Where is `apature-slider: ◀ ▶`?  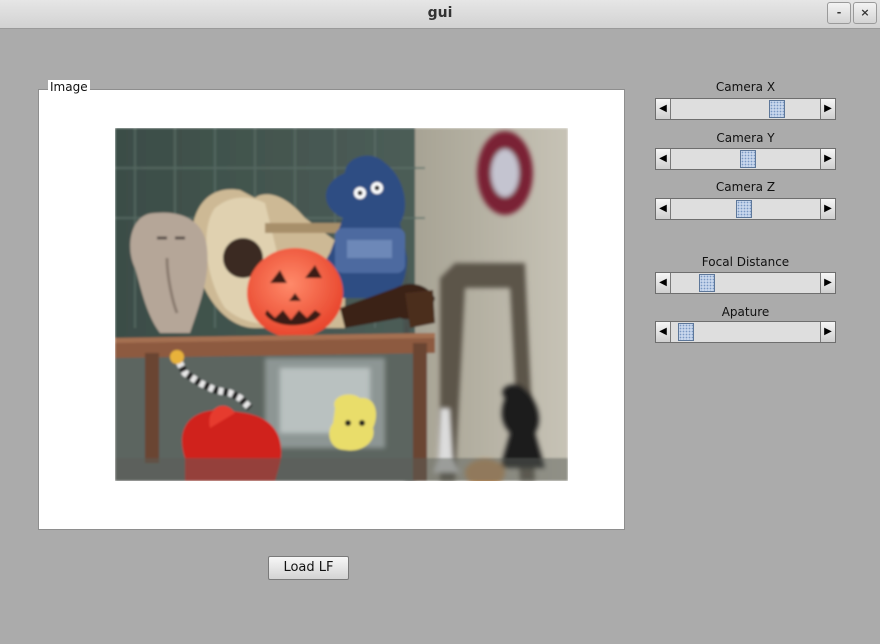
apature-slider: ◀ ▶ is located at coordinates (745, 332).